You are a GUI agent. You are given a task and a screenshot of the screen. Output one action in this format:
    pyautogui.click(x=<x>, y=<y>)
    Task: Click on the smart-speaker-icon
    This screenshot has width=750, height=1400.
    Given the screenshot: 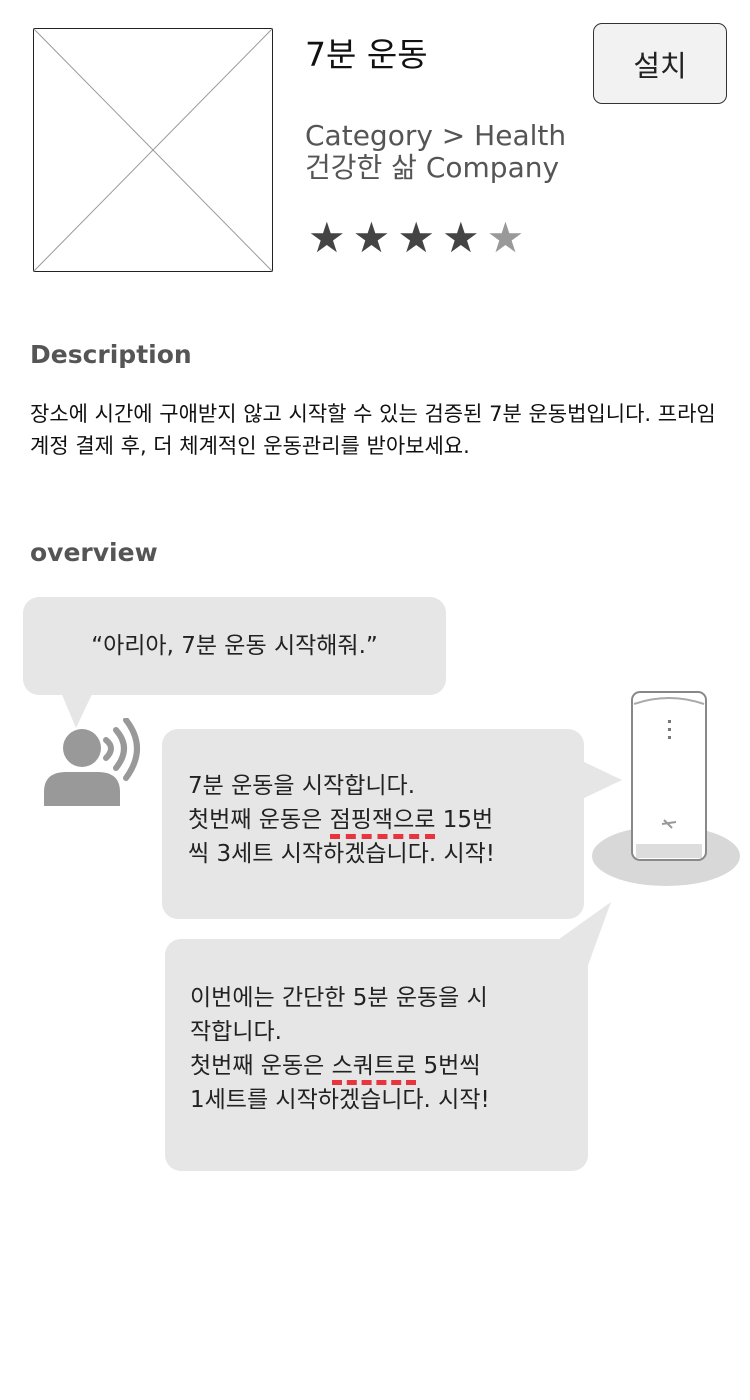 What is the action you would take?
    pyautogui.click(x=666, y=788)
    